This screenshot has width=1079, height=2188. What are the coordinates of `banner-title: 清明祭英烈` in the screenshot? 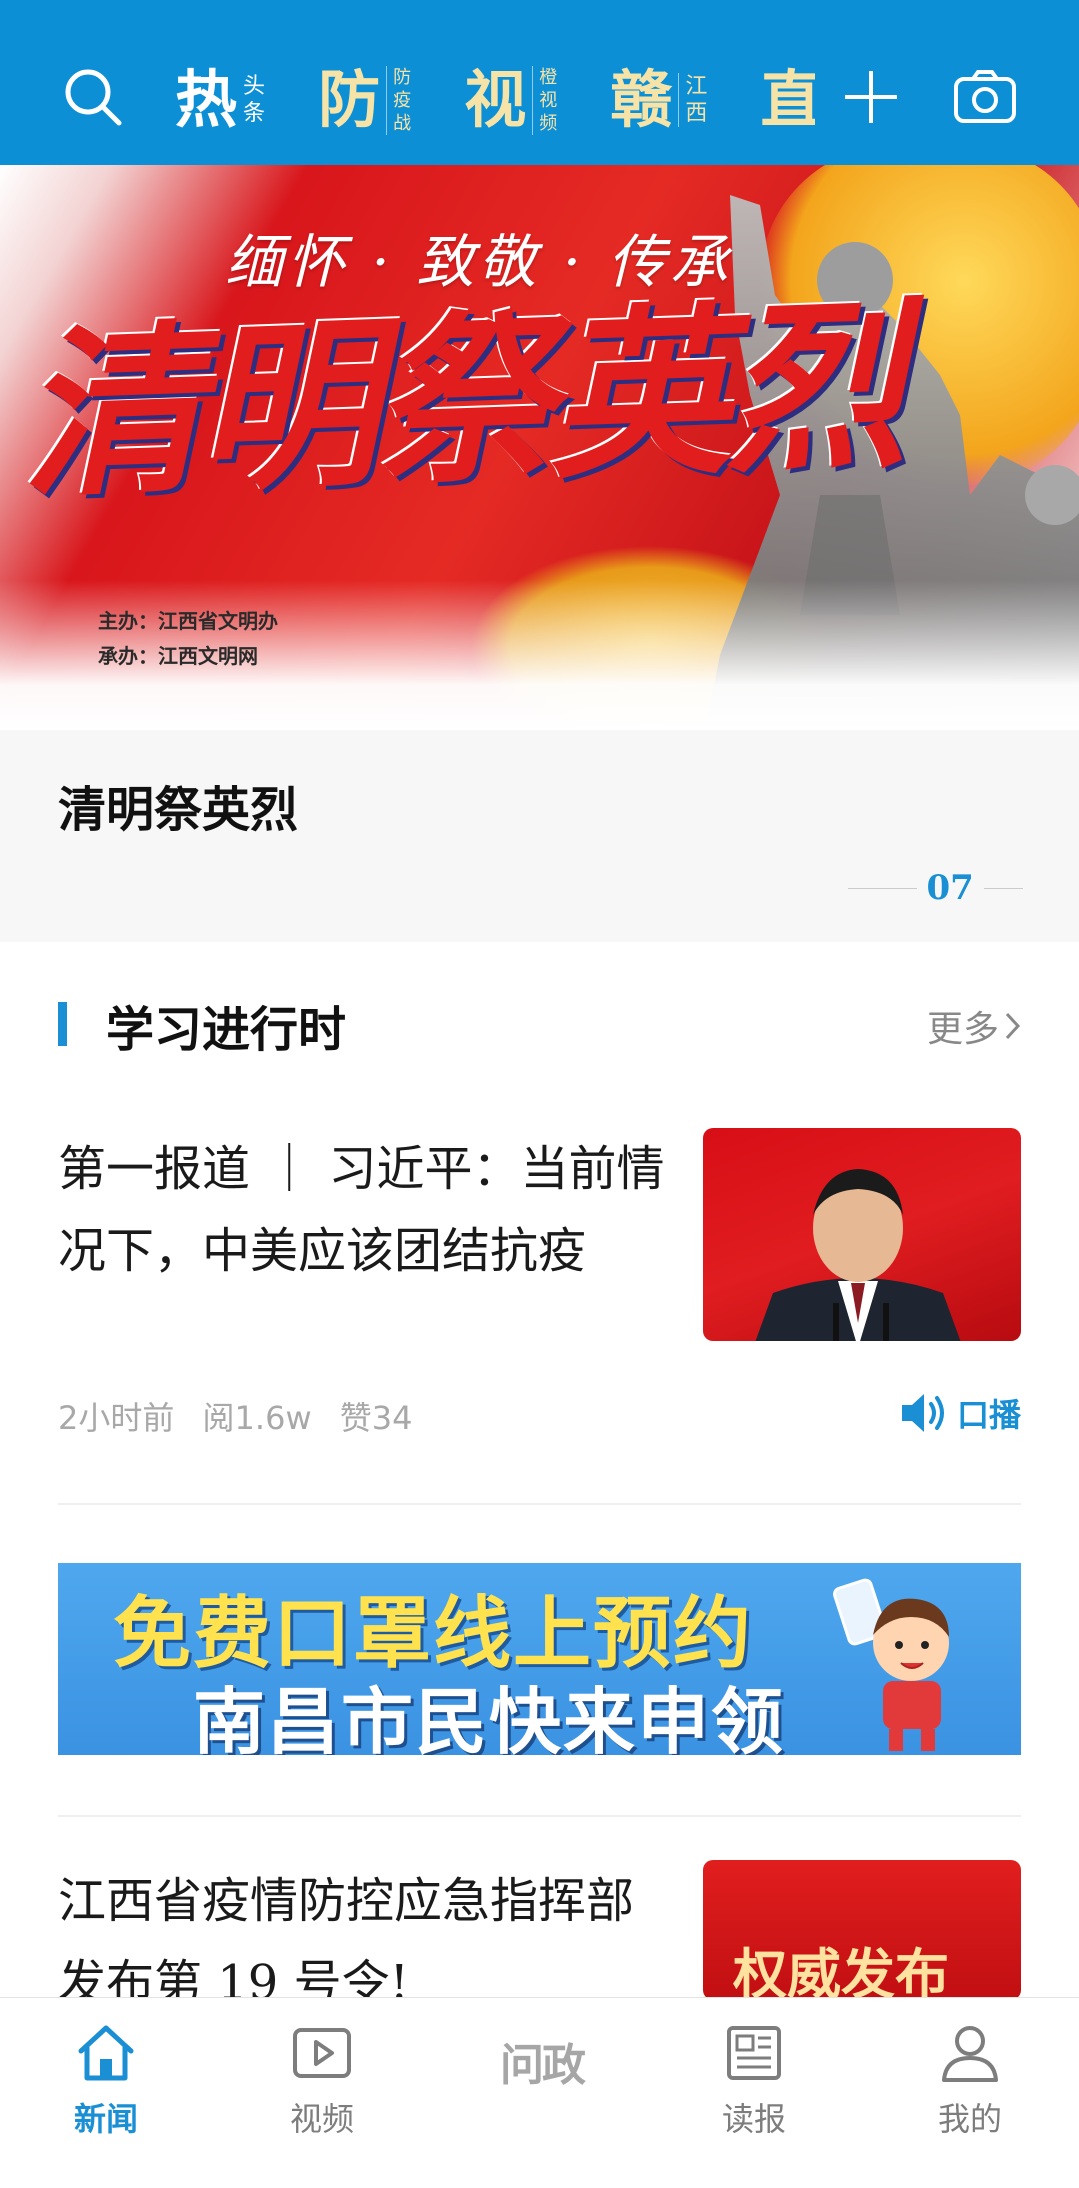 It's located at (460, 400).